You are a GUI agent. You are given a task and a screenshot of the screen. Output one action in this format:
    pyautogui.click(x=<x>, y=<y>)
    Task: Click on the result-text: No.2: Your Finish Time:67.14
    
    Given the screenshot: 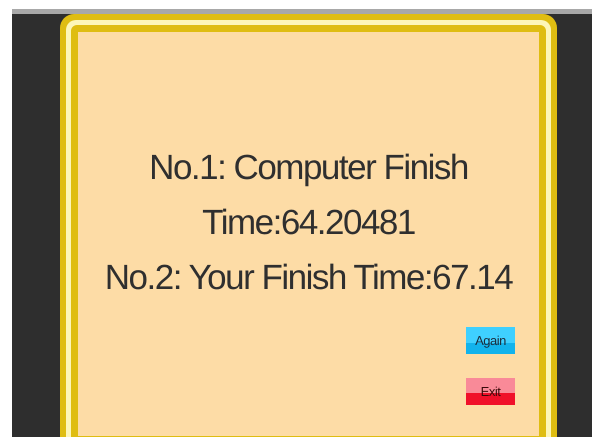 What is the action you would take?
    pyautogui.click(x=308, y=278)
    